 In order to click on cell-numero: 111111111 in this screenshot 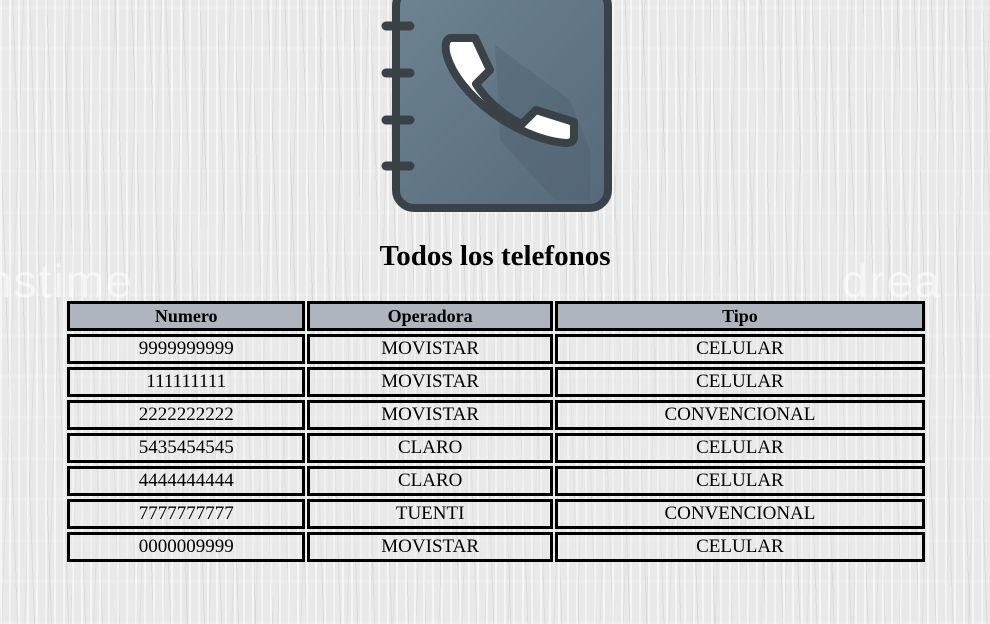, I will do `click(186, 382)`.